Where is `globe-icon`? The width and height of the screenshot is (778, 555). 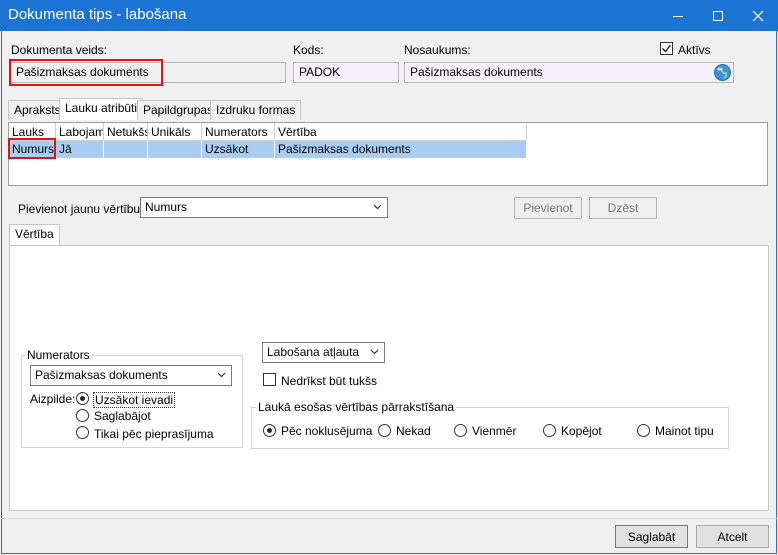 globe-icon is located at coordinates (722, 72).